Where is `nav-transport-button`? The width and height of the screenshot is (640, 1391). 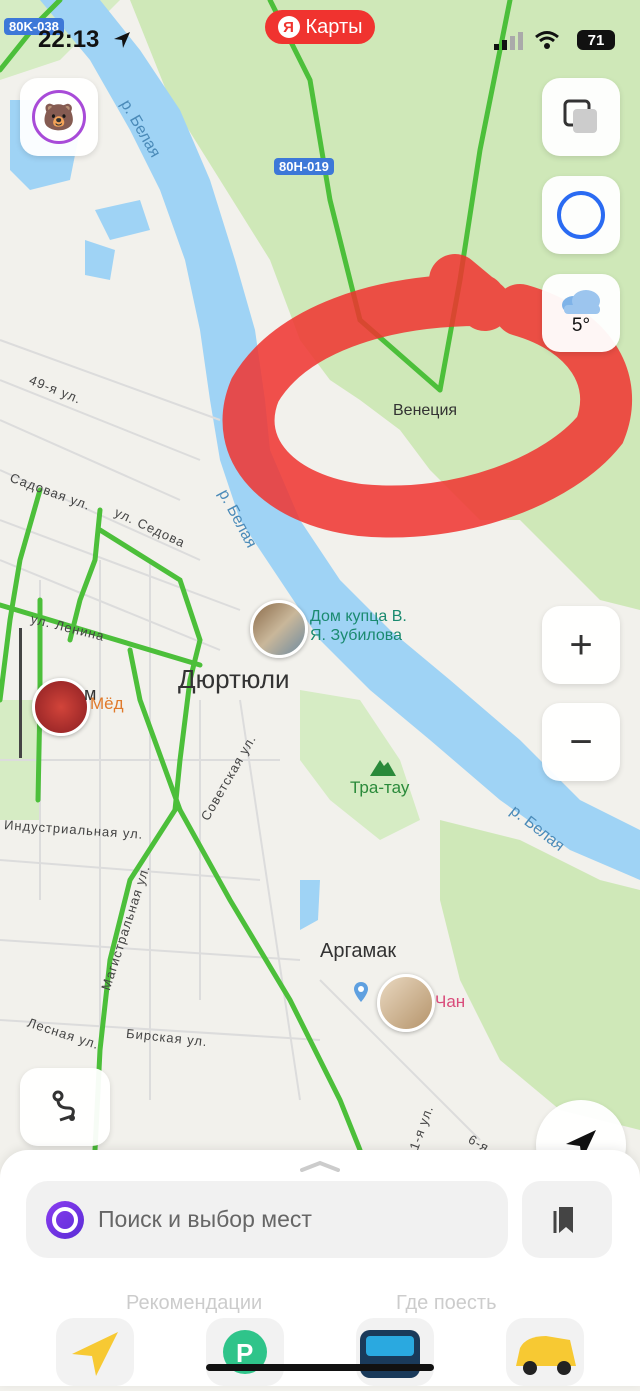 nav-transport-button is located at coordinates (395, 1352).